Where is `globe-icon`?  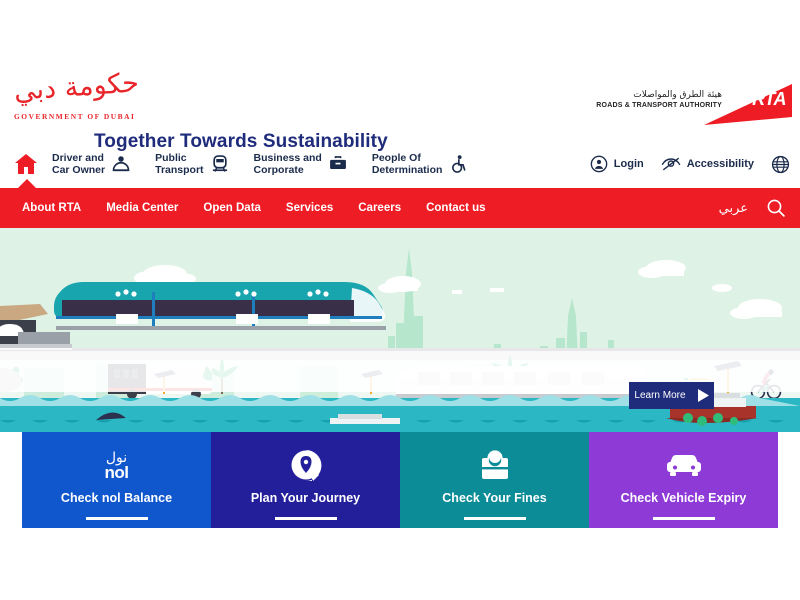
globe-icon is located at coordinates (780, 164).